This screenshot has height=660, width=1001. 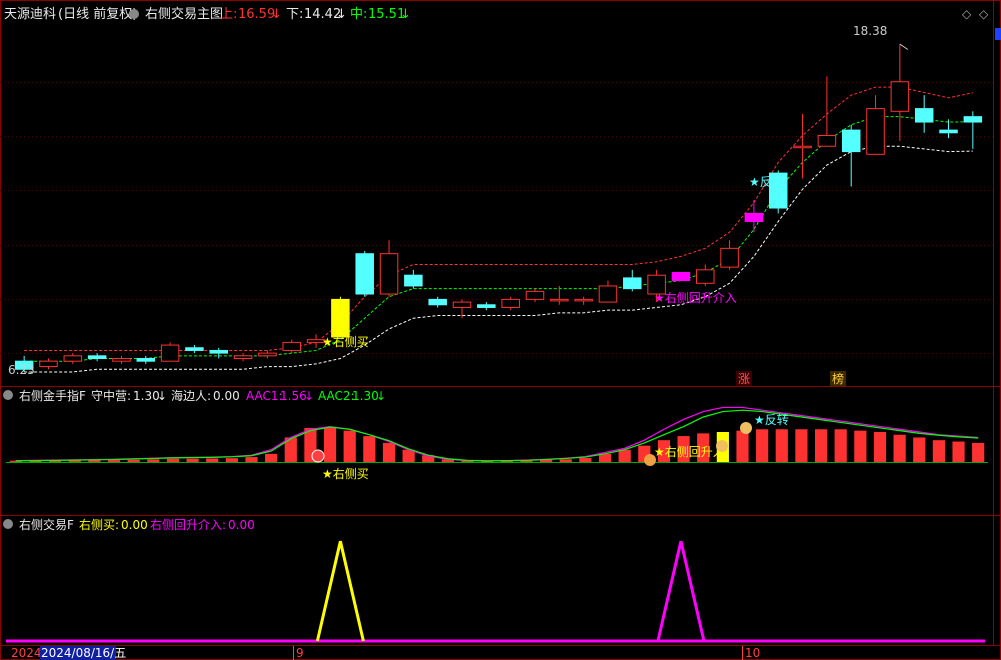 I want to click on panel2-pullback-label: ★右侧回升入, so click(x=689, y=451).